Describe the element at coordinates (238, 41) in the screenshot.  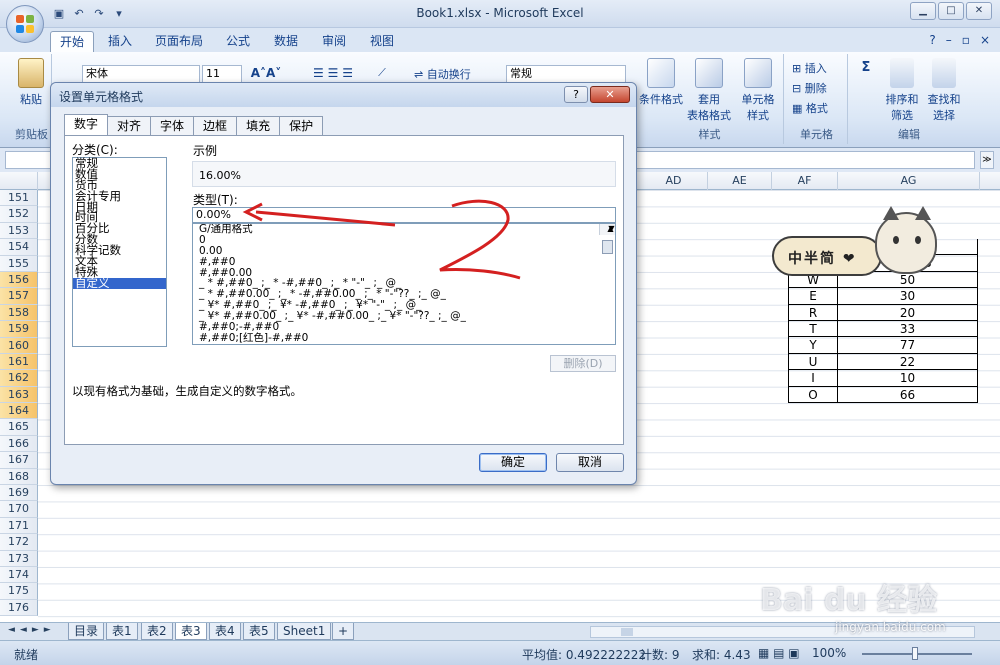
I see `tab-formulas: 公式` at that location.